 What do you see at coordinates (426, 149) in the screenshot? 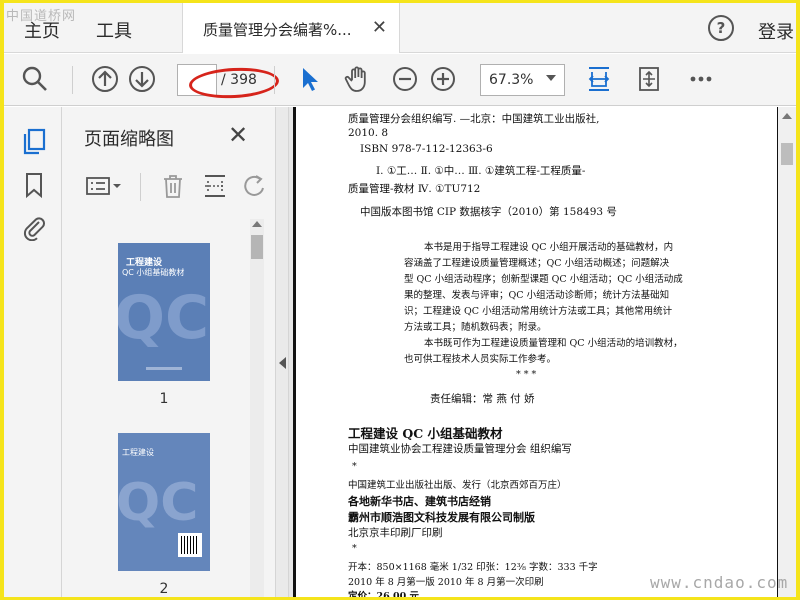
I see `page-line: ISBN 978-7-112-12363-6` at bounding box center [426, 149].